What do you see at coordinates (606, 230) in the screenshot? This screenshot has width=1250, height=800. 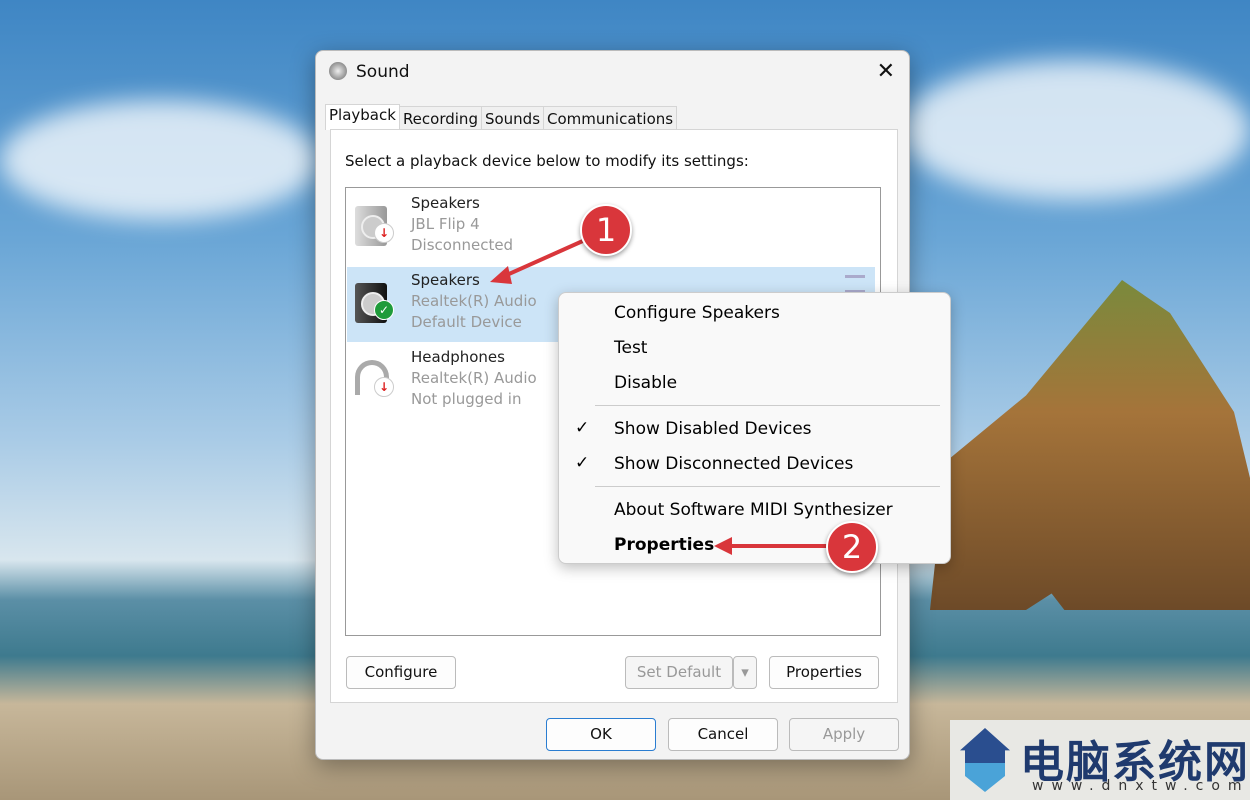 I see `callout-1: 1` at bounding box center [606, 230].